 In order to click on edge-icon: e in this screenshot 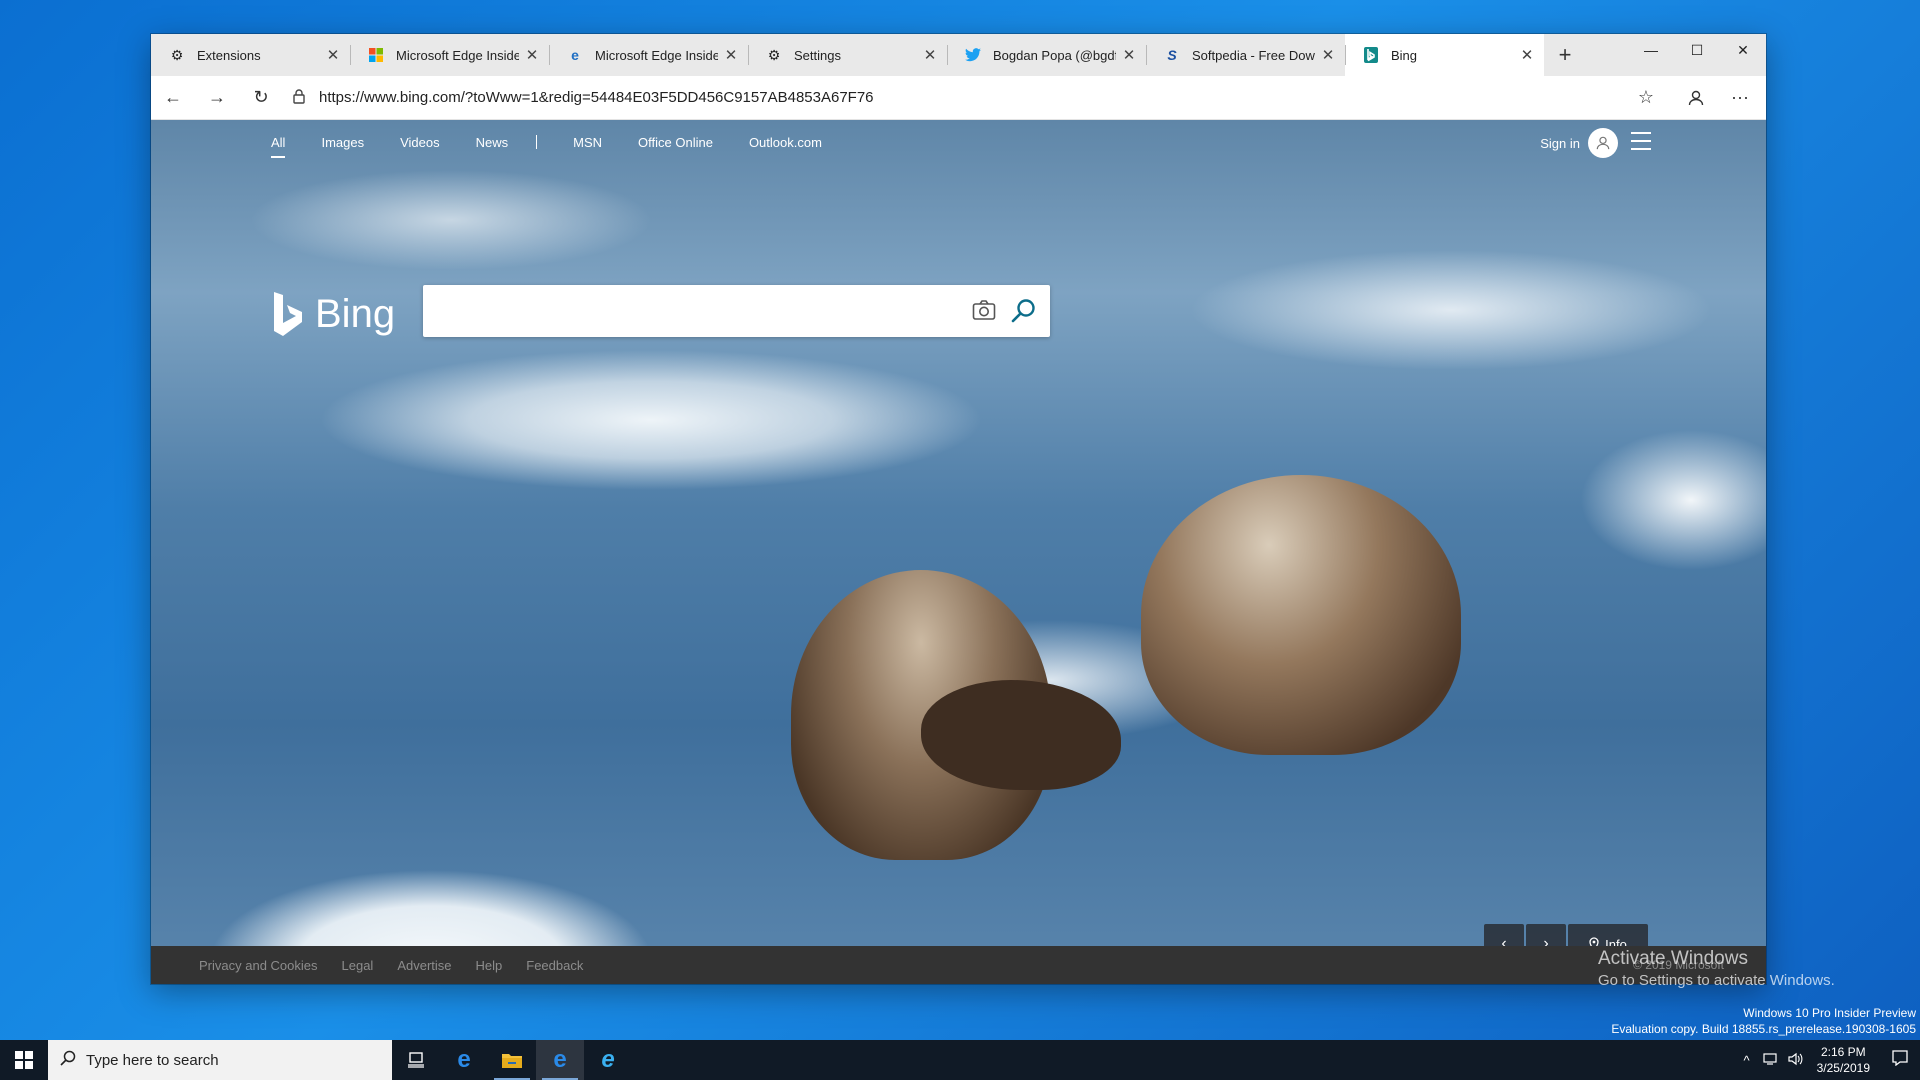, I will do `click(575, 55)`.